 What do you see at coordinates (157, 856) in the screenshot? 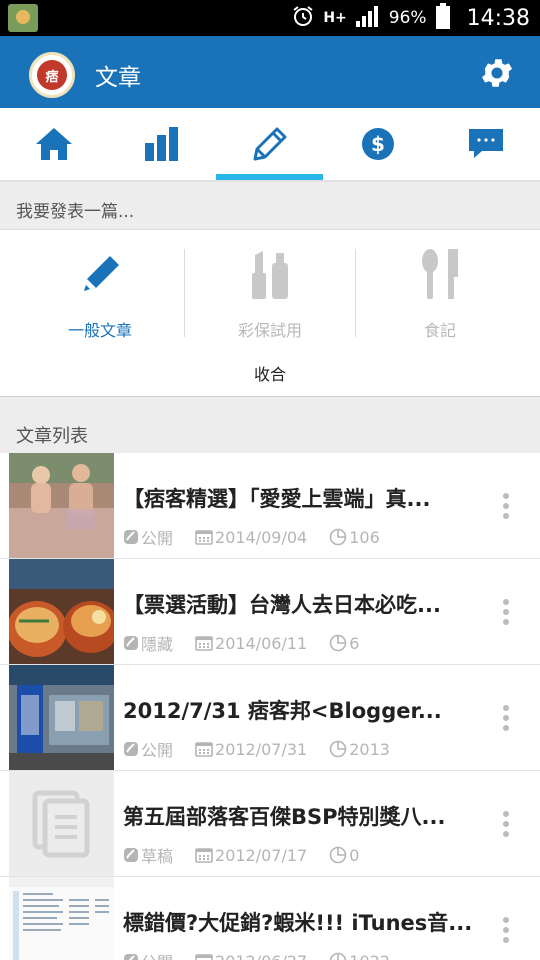
I see `article-status-label: 草稿` at bounding box center [157, 856].